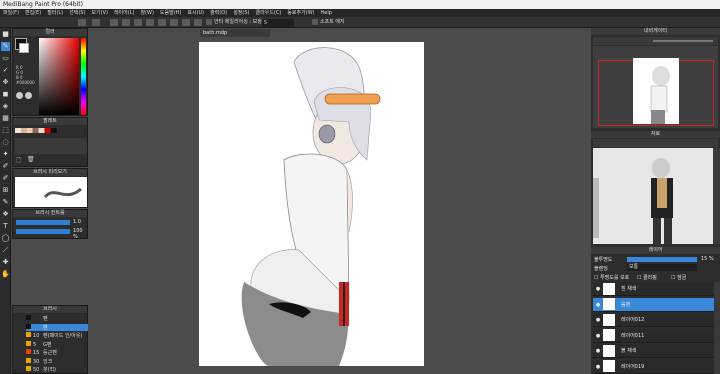 The image size is (720, 374). What do you see at coordinates (24, 48) in the screenshot?
I see `background-color` at bounding box center [24, 48].